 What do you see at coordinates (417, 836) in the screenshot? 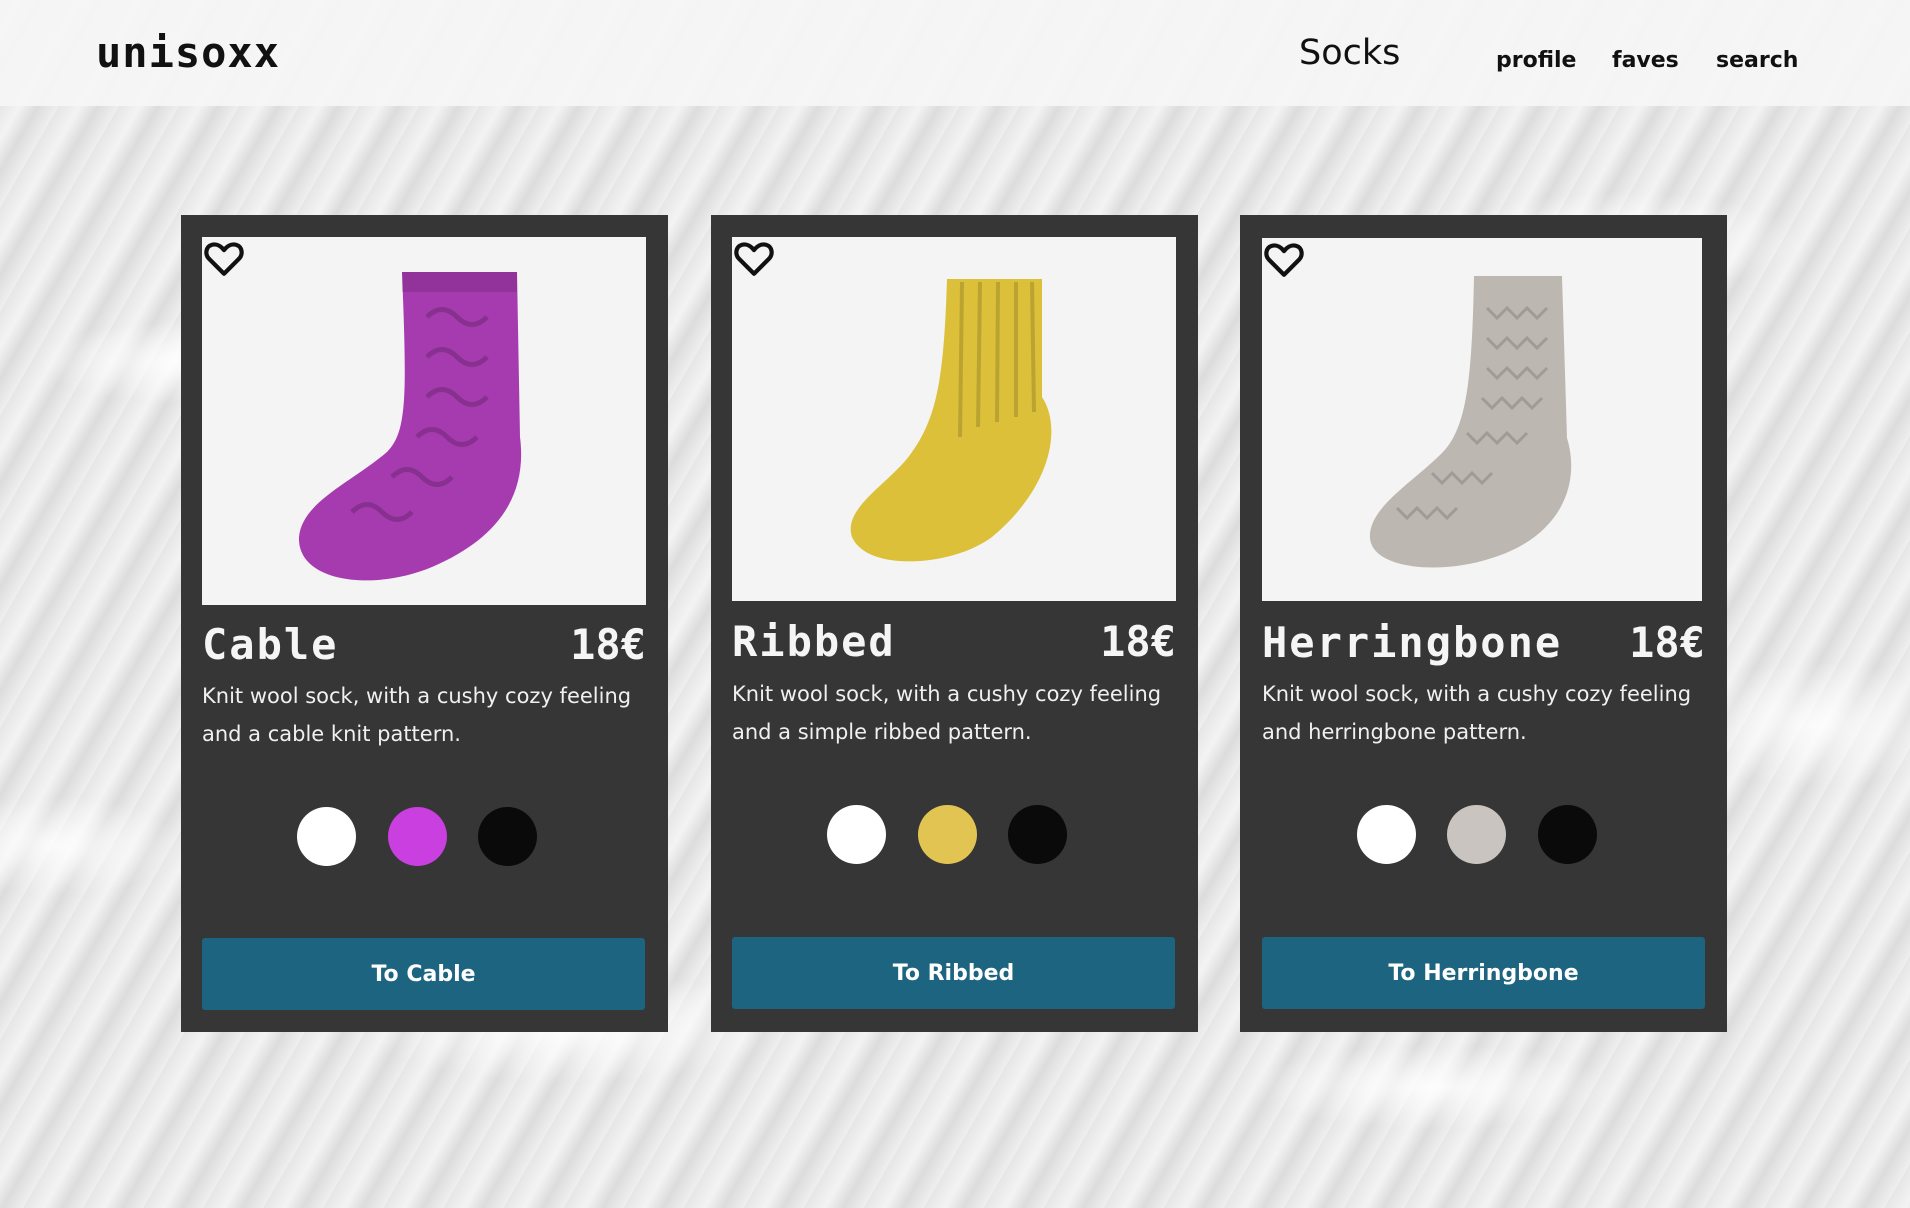
I see `swatch-purple` at bounding box center [417, 836].